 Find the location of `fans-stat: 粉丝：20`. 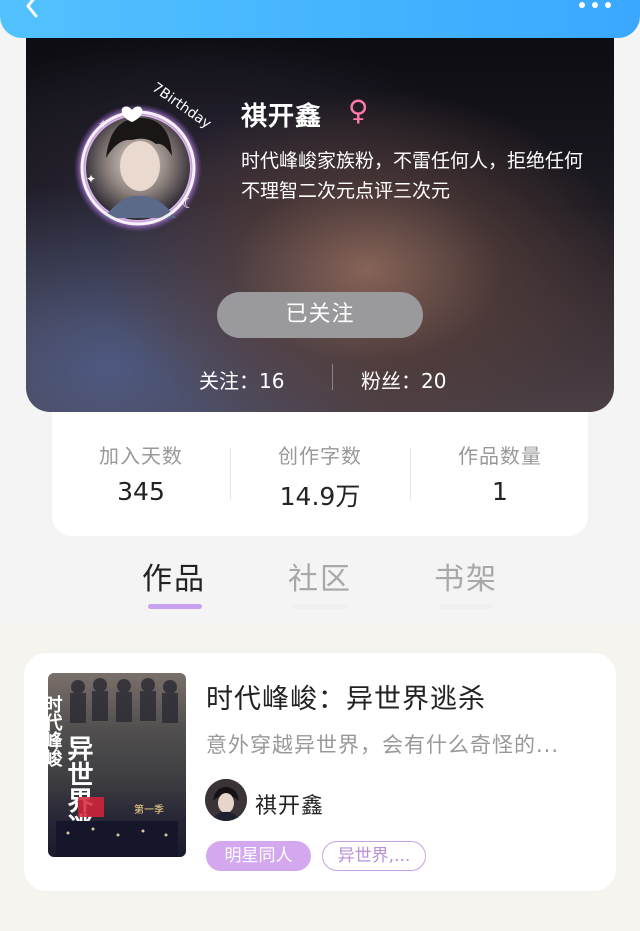

fans-stat: 粉丝：20 is located at coordinates (403, 379).